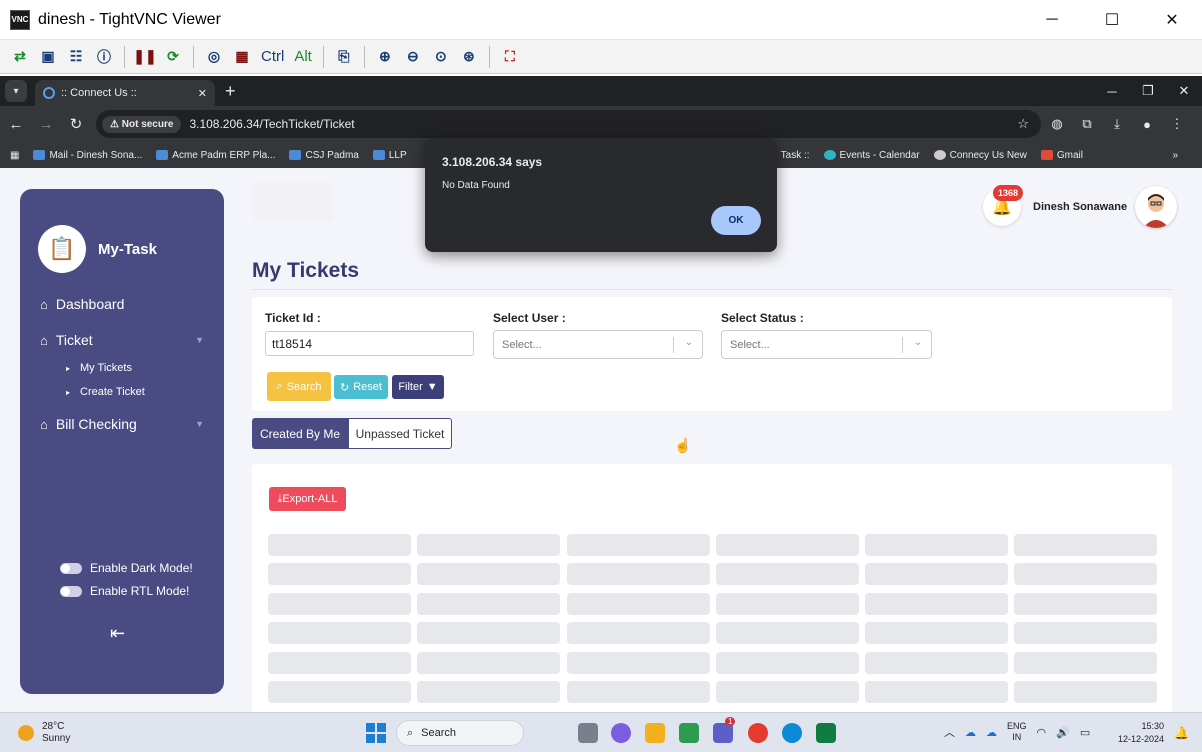  What do you see at coordinates (97, 249) in the screenshot?
I see `sidebar-brand: 📋 My-Task` at bounding box center [97, 249].